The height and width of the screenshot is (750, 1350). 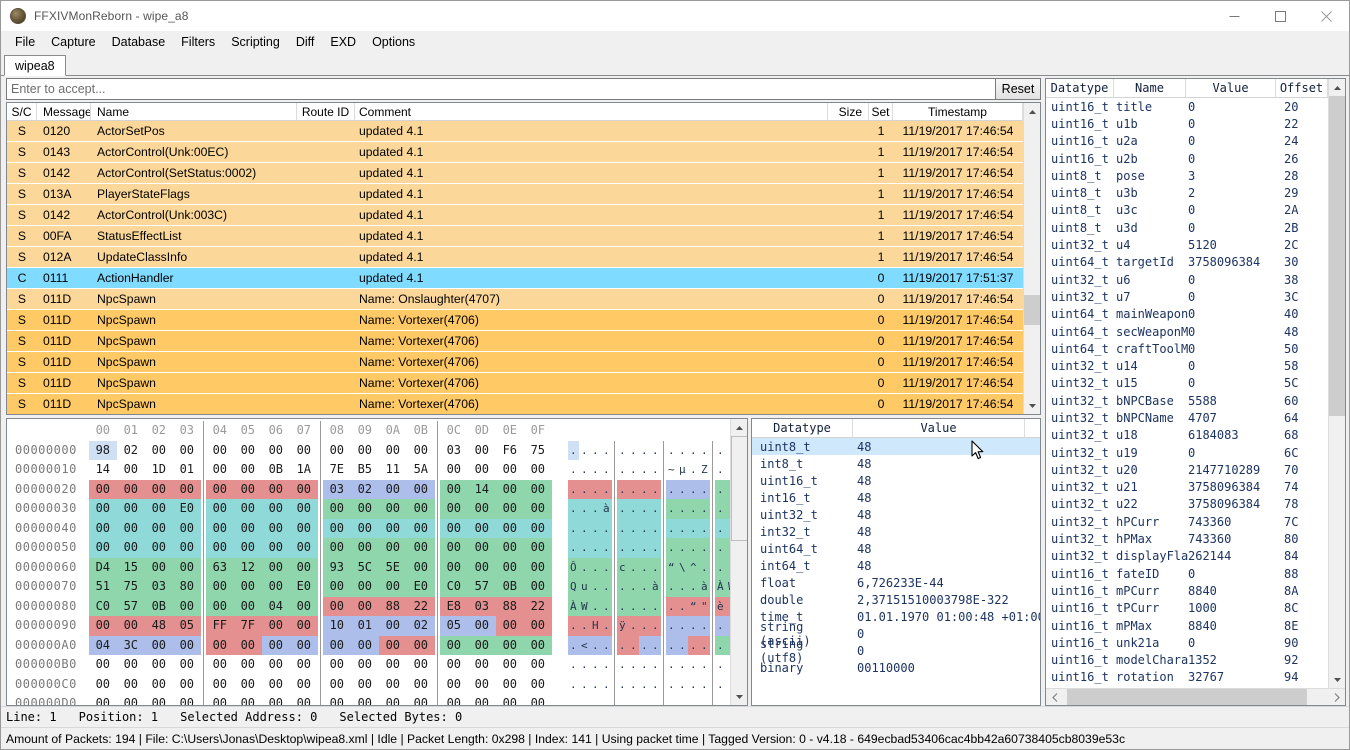 What do you see at coordinates (320, 606) in the screenshot?
I see `hex-byte-row: C0 57 0B 00 00 00 04 00 00 00 88 22 E8 03 88 22` at bounding box center [320, 606].